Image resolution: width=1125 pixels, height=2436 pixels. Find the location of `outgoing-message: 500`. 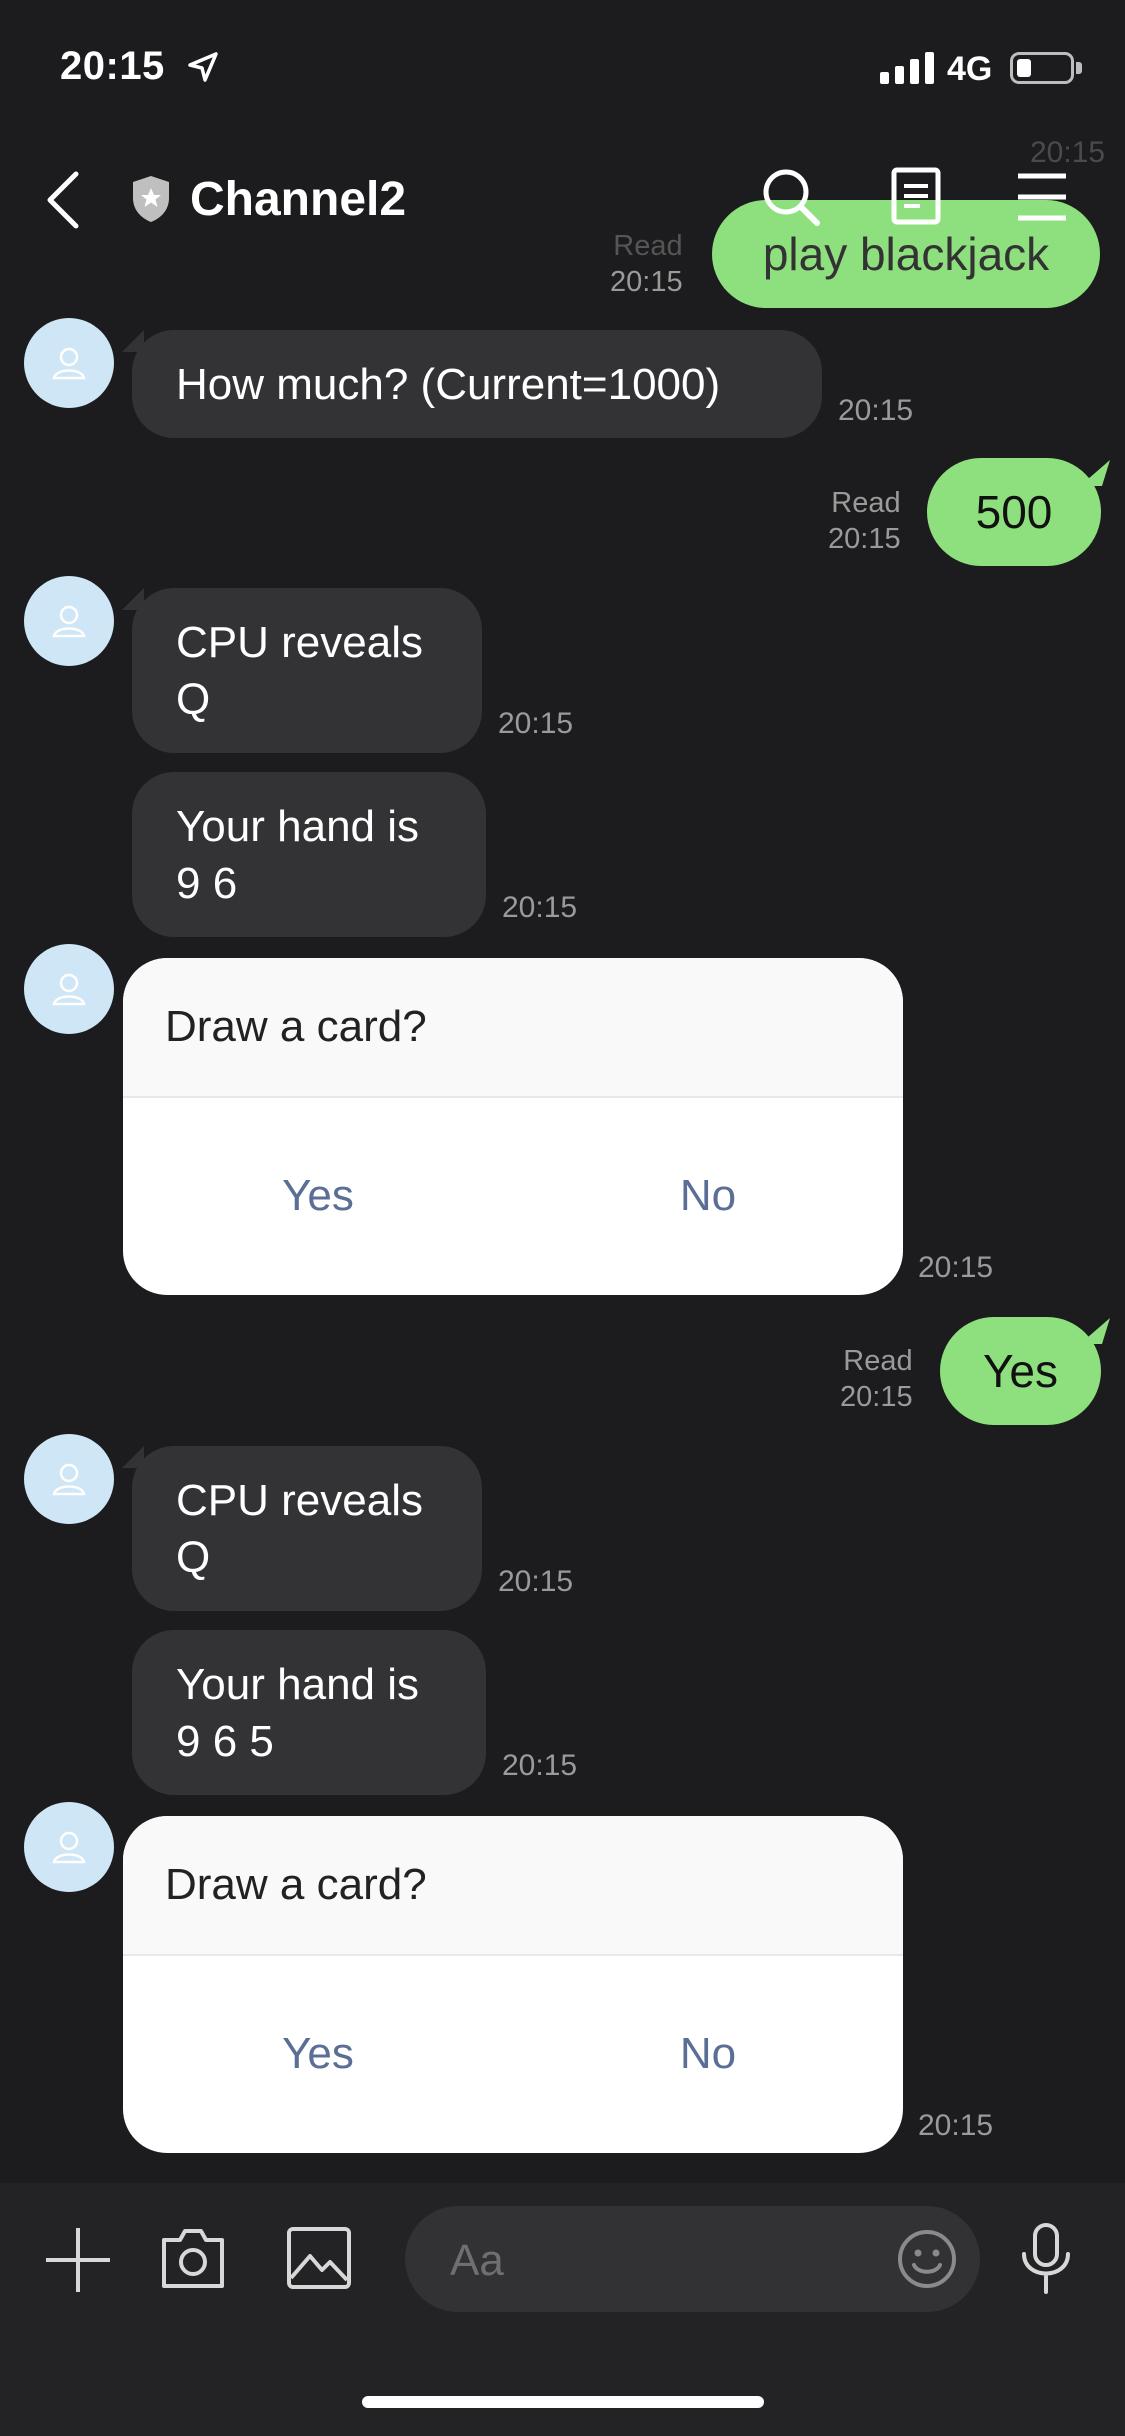

outgoing-message: 500 is located at coordinates (1014, 512).